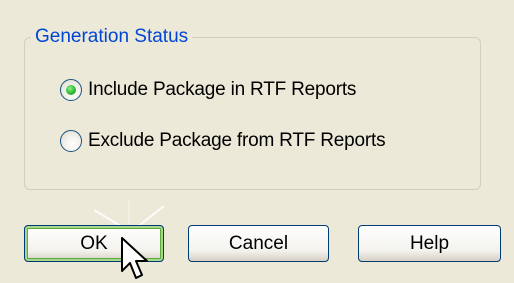 The width and height of the screenshot is (514, 283). Describe the element at coordinates (222, 90) in the screenshot. I see `include-package-label: Include Package in RTF Reports` at that location.